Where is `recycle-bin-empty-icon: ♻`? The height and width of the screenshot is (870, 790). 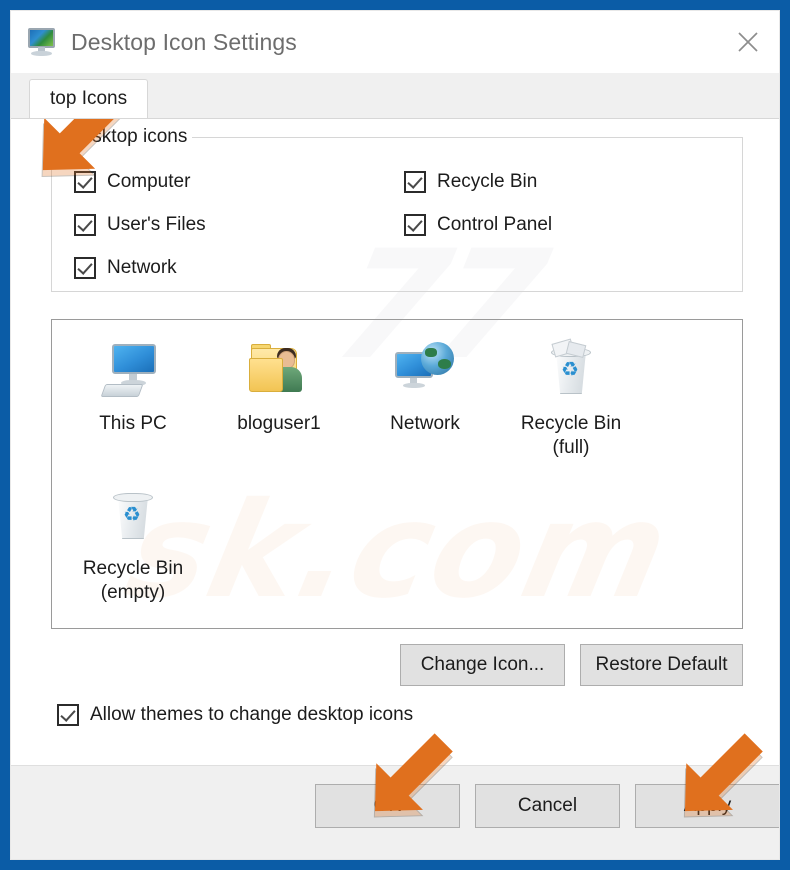
recycle-bin-empty-icon: ♻ is located at coordinates (133, 518).